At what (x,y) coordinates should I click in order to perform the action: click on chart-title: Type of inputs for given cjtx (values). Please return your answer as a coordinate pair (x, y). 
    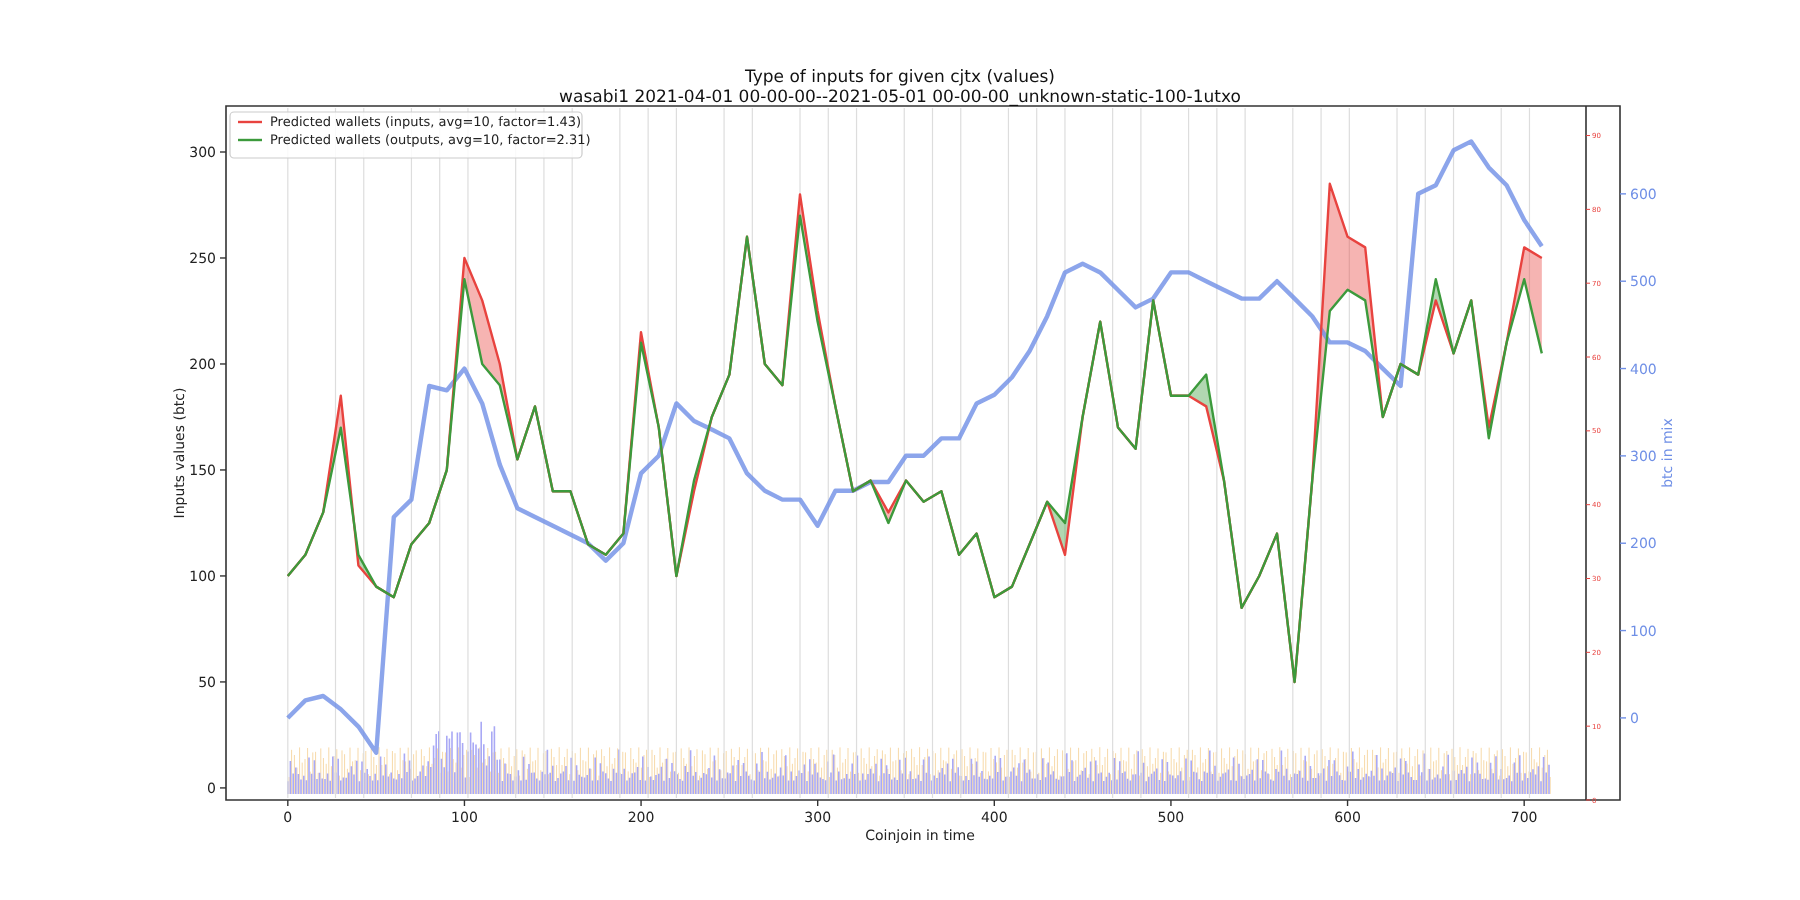
    Looking at the image, I should click on (900, 78).